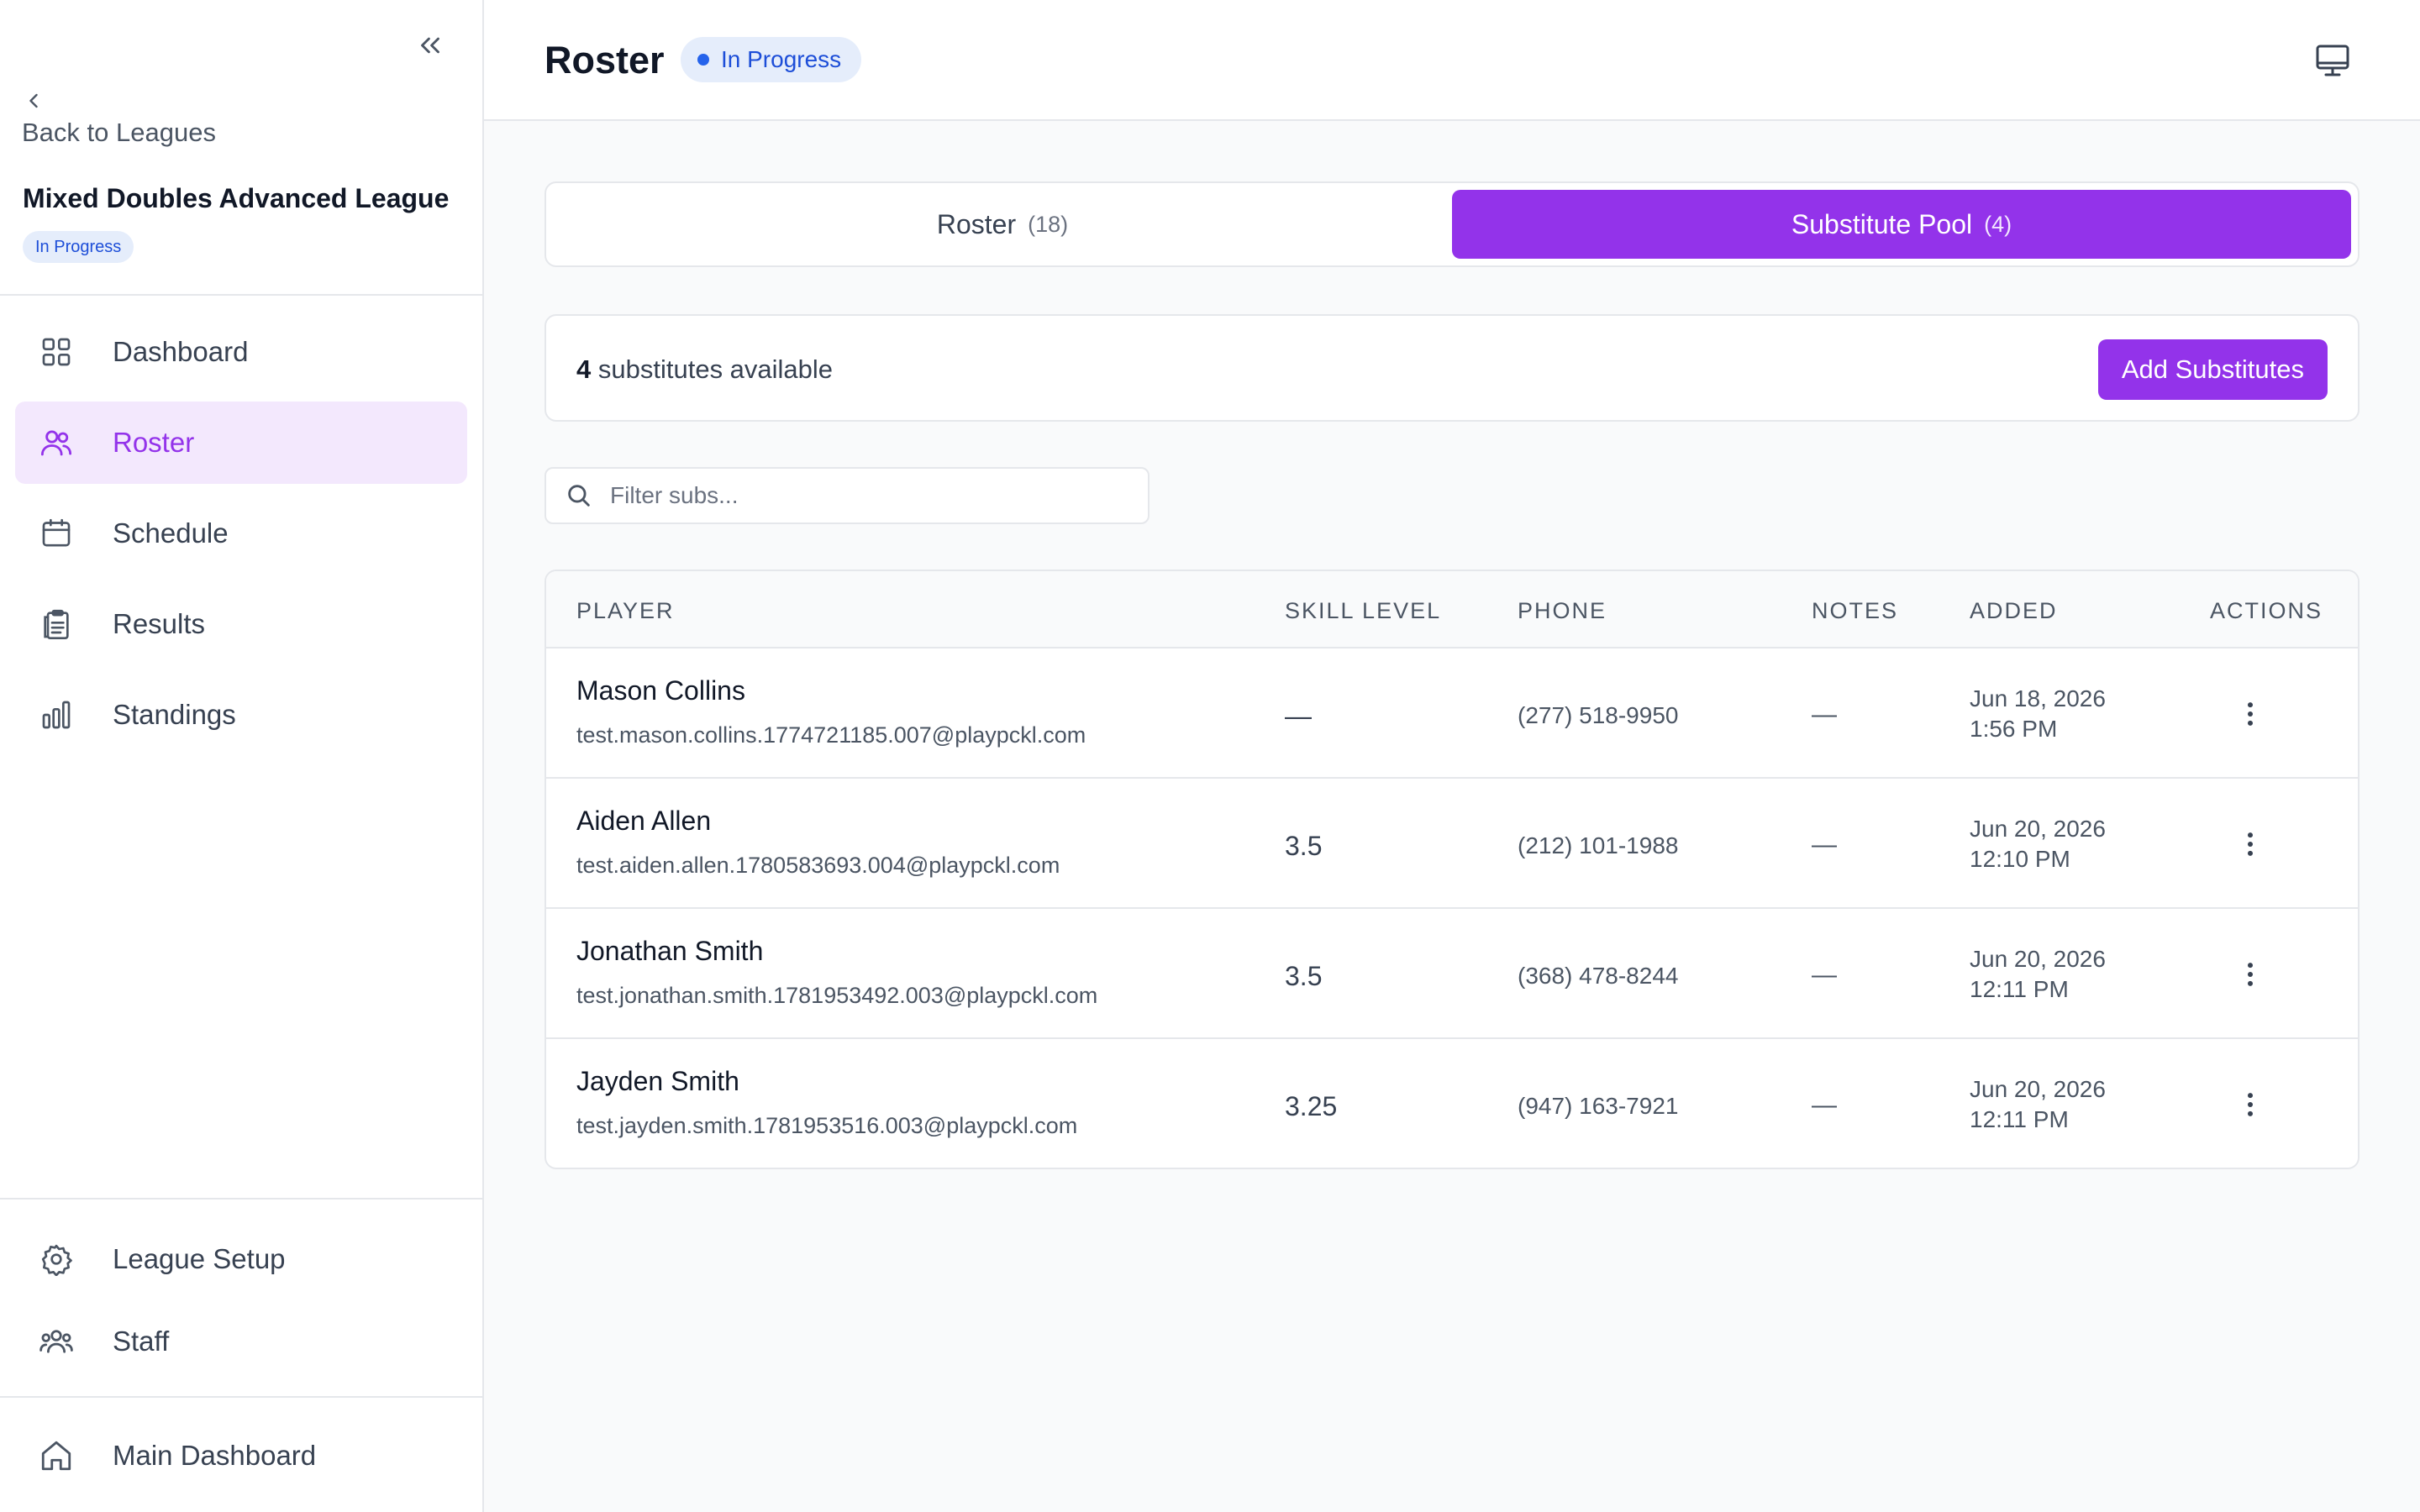 This screenshot has height=1512, width=2420. I want to click on player-name: Jonathan Smith, so click(670, 951).